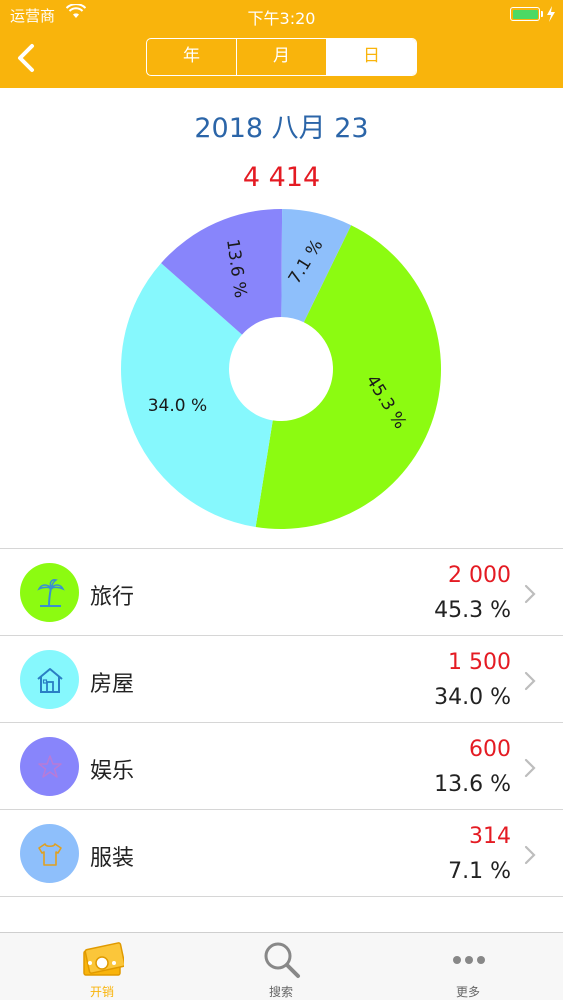 This screenshot has width=563, height=1000. What do you see at coordinates (281, 679) in the screenshot?
I see `list-item-house: 房屋 1 500 34.0 %` at bounding box center [281, 679].